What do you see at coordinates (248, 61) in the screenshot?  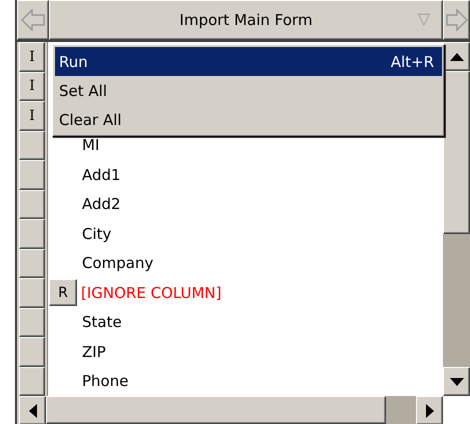 I see `menu-item: Run Alt+R` at bounding box center [248, 61].